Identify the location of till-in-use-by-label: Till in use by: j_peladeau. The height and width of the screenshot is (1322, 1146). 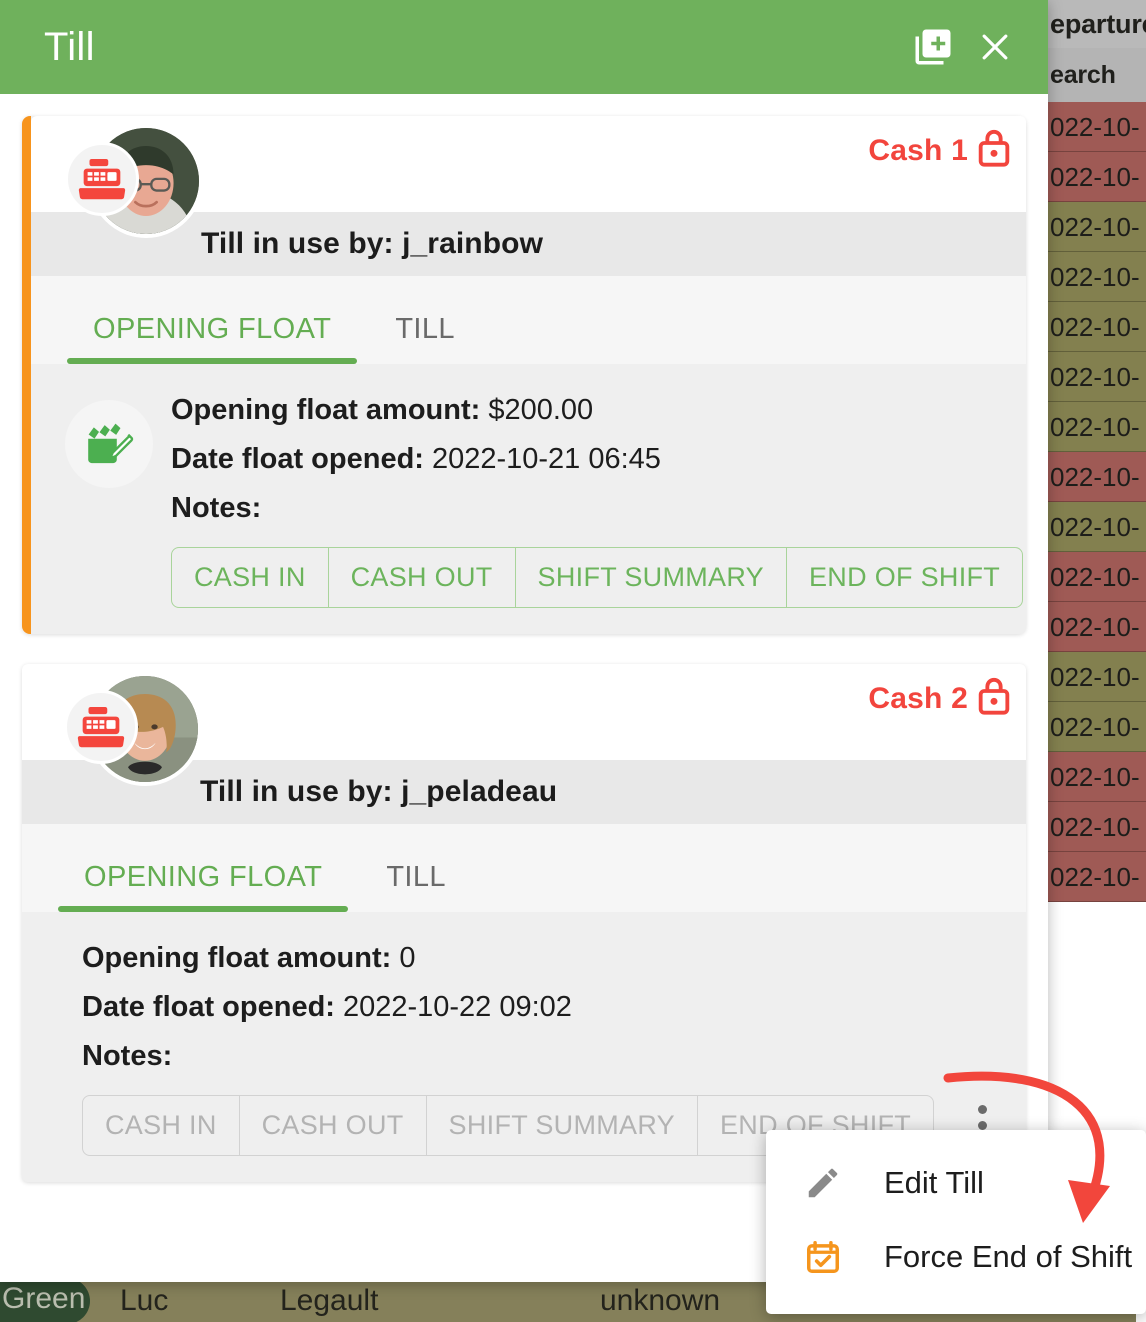
(379, 791).